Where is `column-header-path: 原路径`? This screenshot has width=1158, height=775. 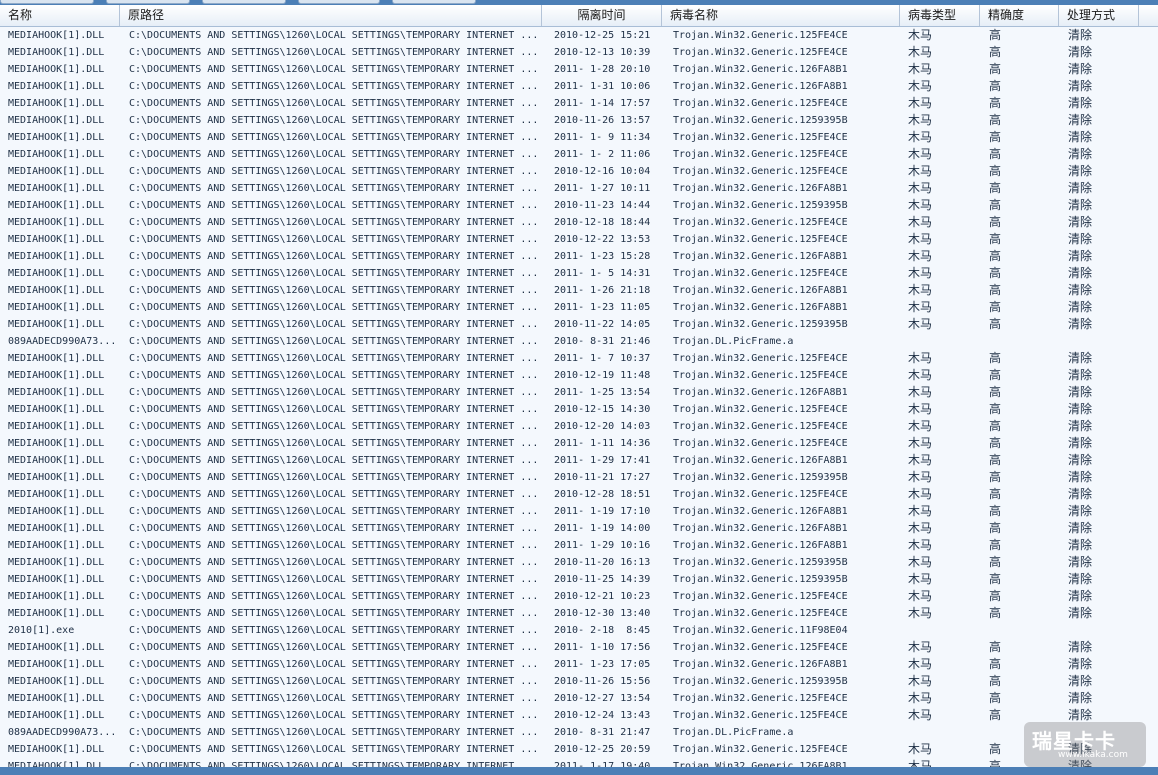
column-header-path: 原路径 is located at coordinates (331, 15).